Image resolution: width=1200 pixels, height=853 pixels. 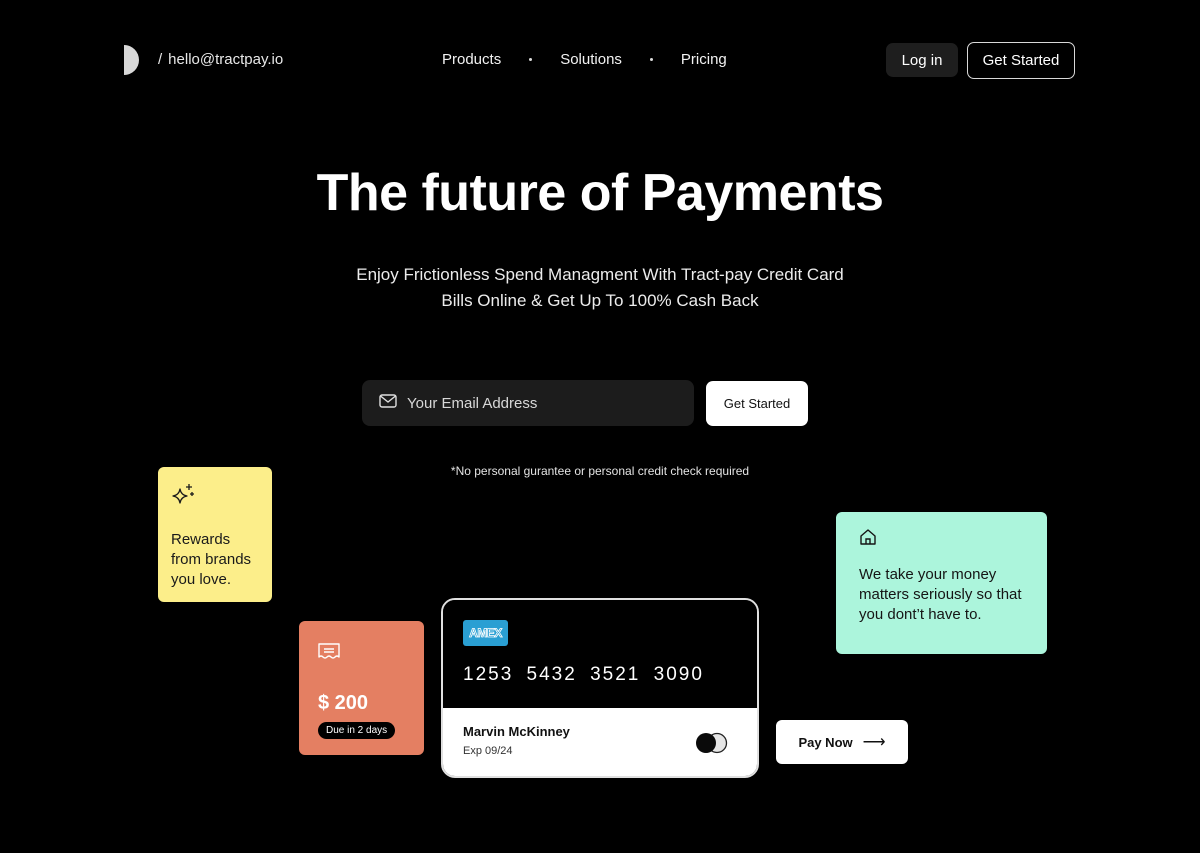 What do you see at coordinates (600, 300) in the screenshot?
I see `hero-subtitle-line2: Bills Online & Get Up To 100% Cash Back` at bounding box center [600, 300].